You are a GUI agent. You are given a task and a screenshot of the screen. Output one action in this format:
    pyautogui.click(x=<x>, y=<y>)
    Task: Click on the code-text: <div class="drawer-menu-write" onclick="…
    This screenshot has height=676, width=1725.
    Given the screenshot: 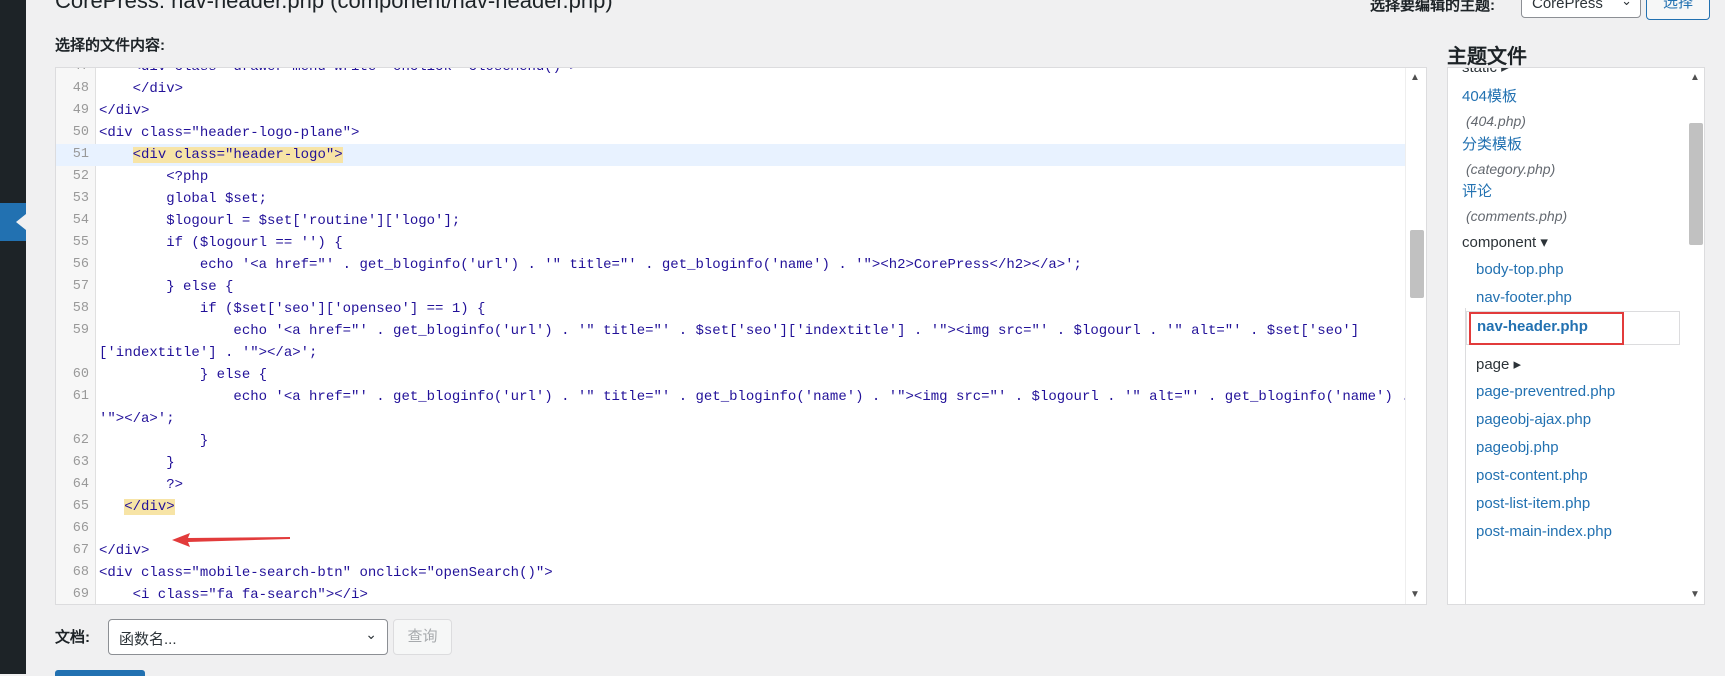 What is the action you would take?
    pyautogui.click(x=338, y=73)
    